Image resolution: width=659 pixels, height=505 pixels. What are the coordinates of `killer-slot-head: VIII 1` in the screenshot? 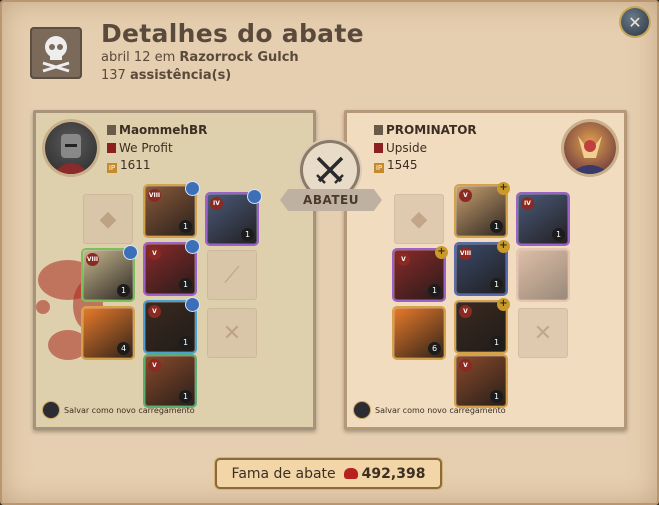 It's located at (172, 209).